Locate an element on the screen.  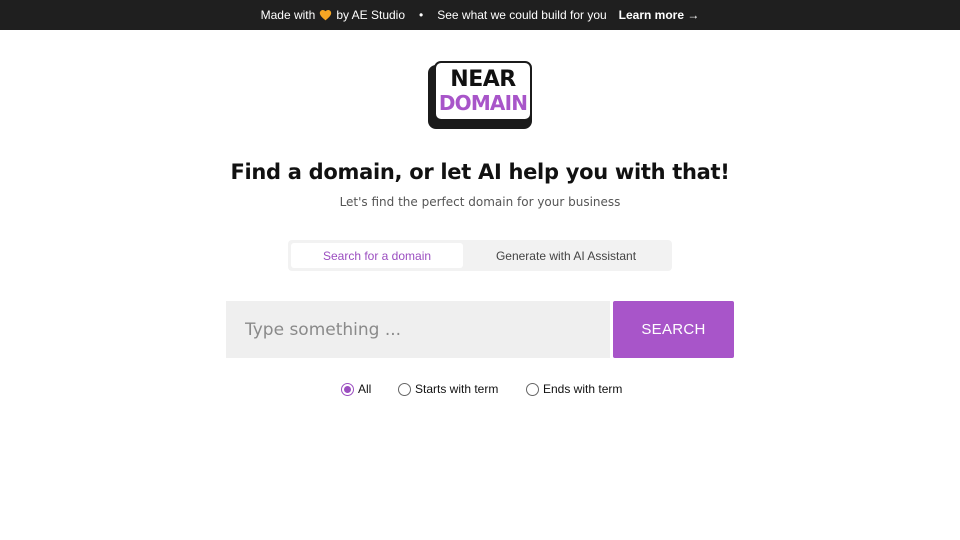
filter-ends-with-label: Ends with term is located at coordinates (583, 389).